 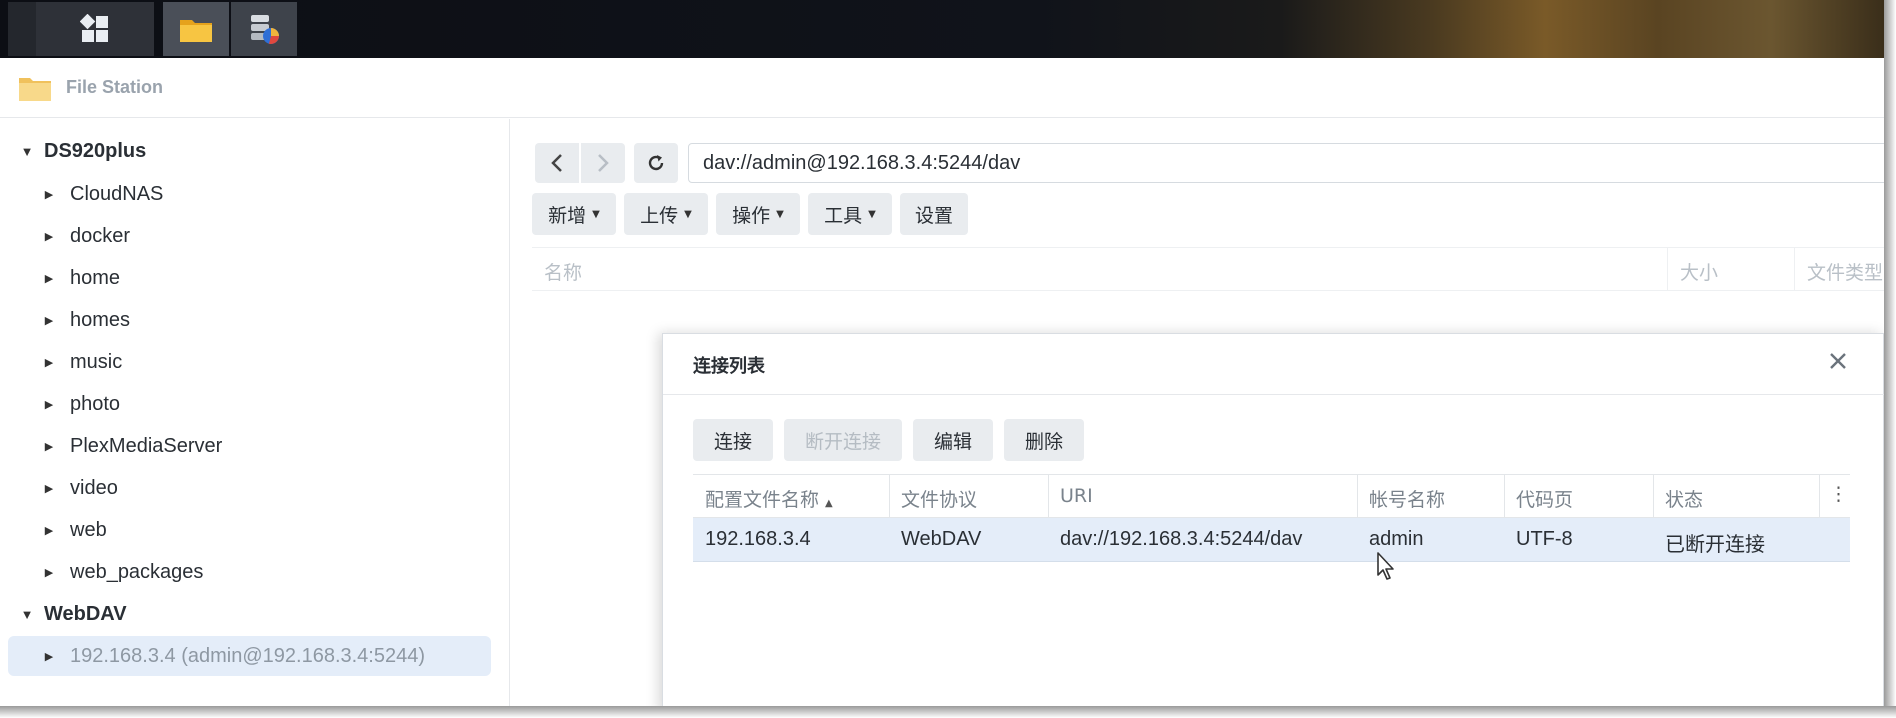 What do you see at coordinates (862, 162) in the screenshot?
I see `path-text: dav://admin@192.168.3.4:5244/dav` at bounding box center [862, 162].